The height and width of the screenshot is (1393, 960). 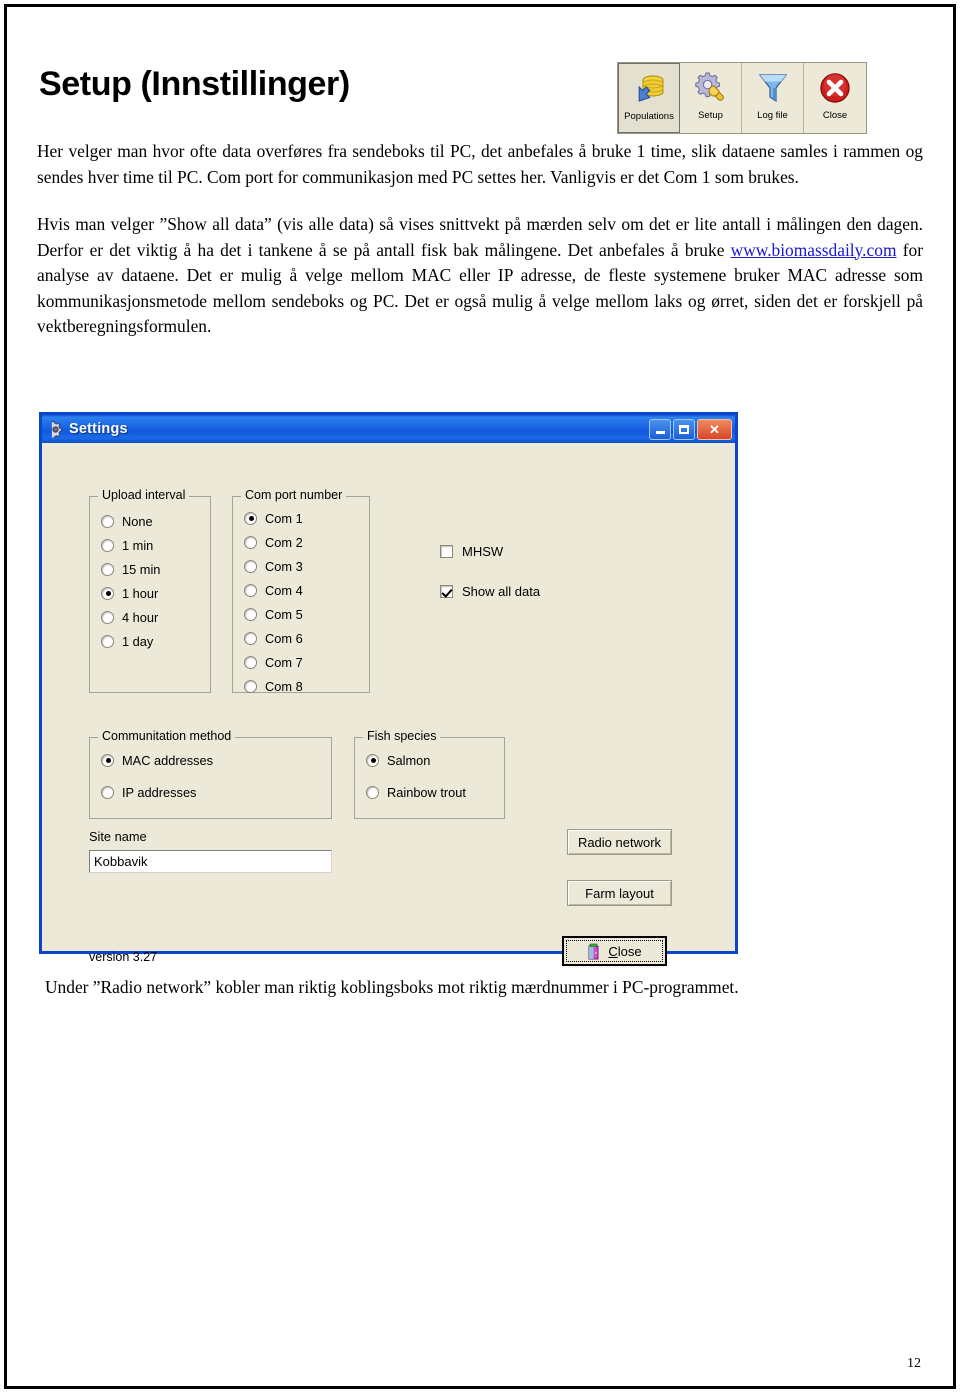 What do you see at coordinates (402, 736) in the screenshot?
I see `group-title-fish-species: Fish species` at bounding box center [402, 736].